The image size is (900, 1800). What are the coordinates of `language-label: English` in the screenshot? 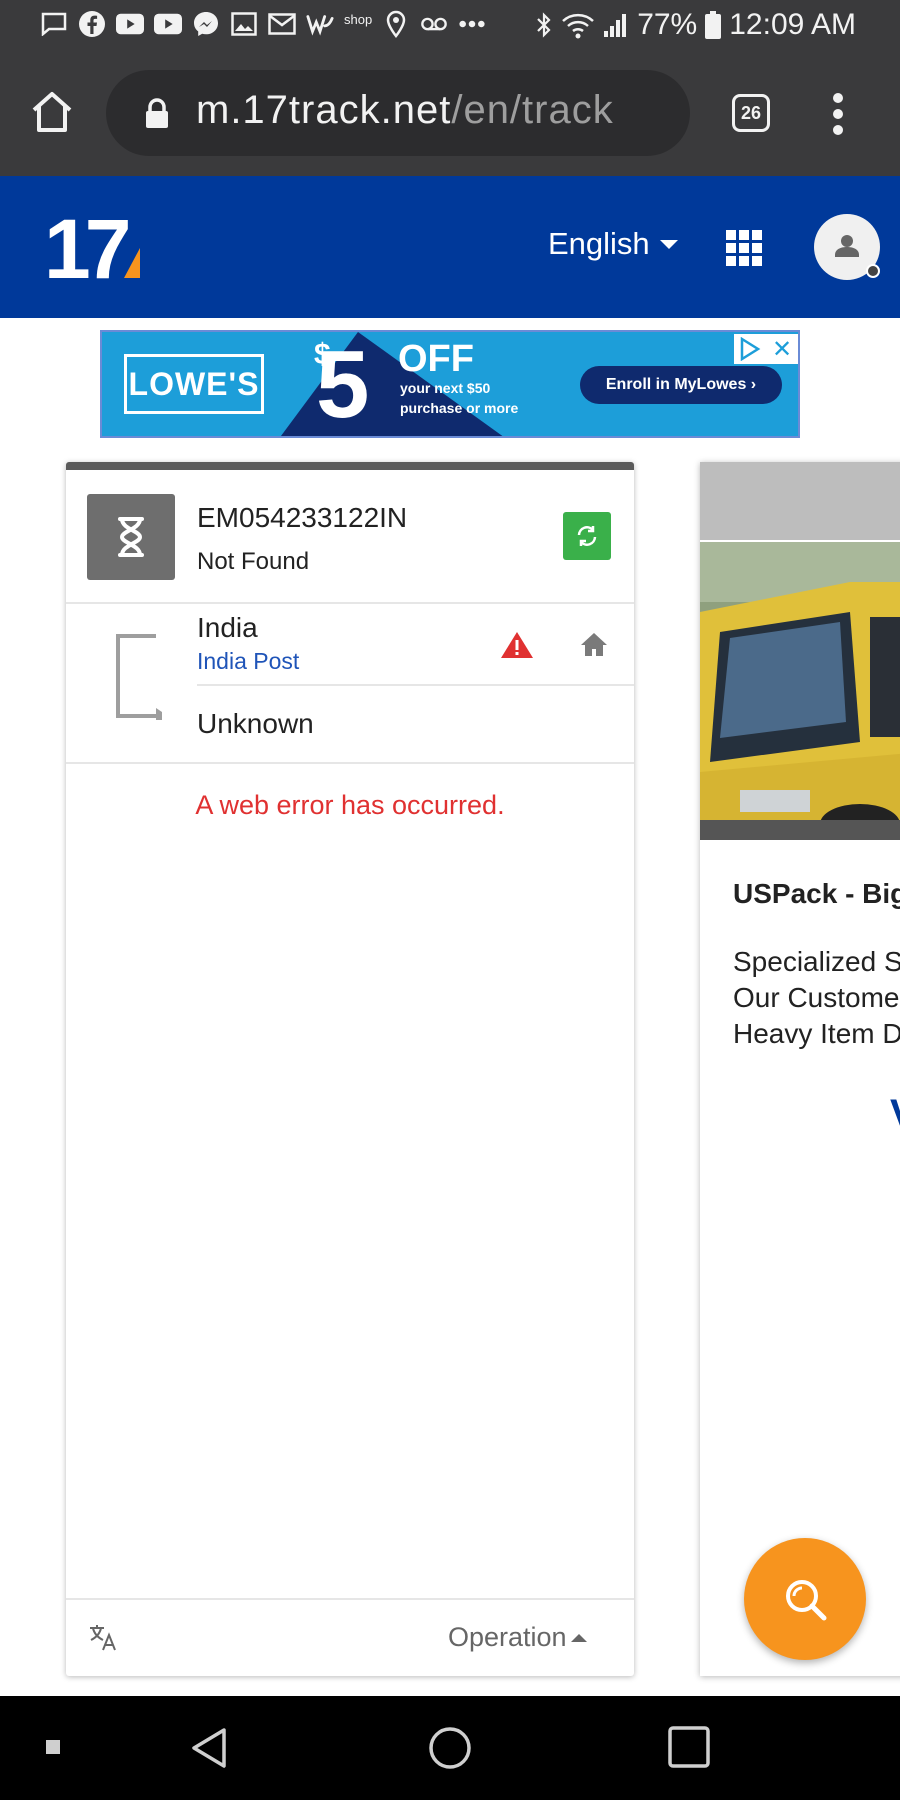 It's located at (599, 243).